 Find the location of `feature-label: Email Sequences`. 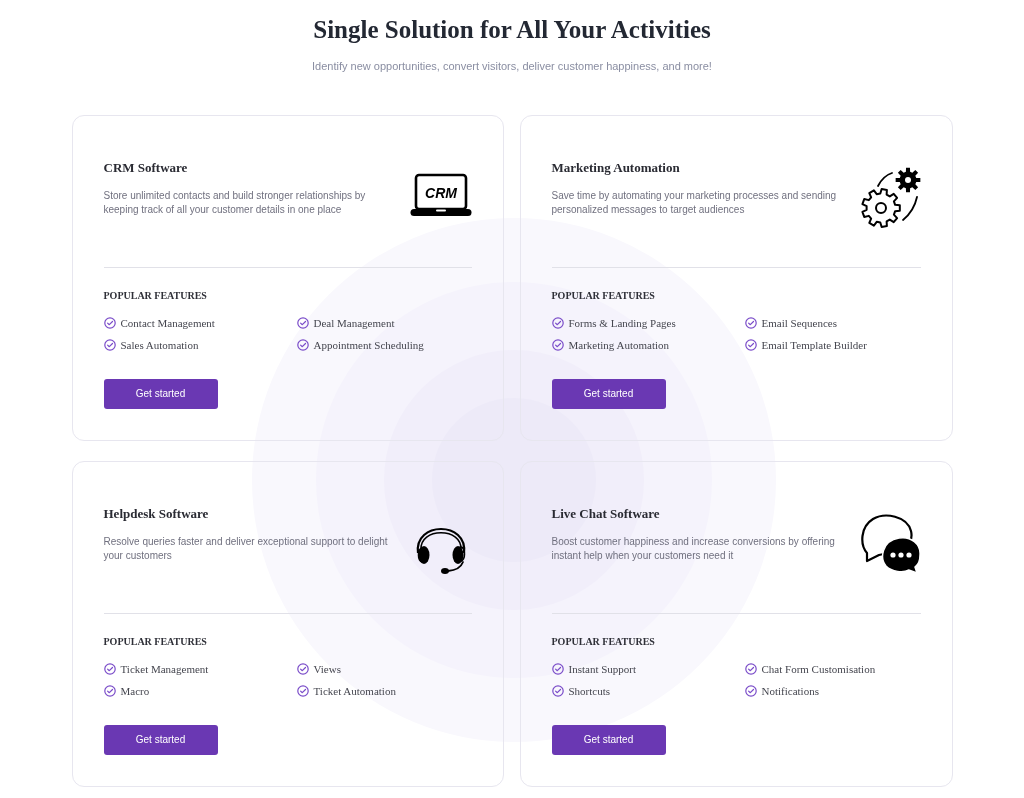

feature-label: Email Sequences is located at coordinates (799, 323).